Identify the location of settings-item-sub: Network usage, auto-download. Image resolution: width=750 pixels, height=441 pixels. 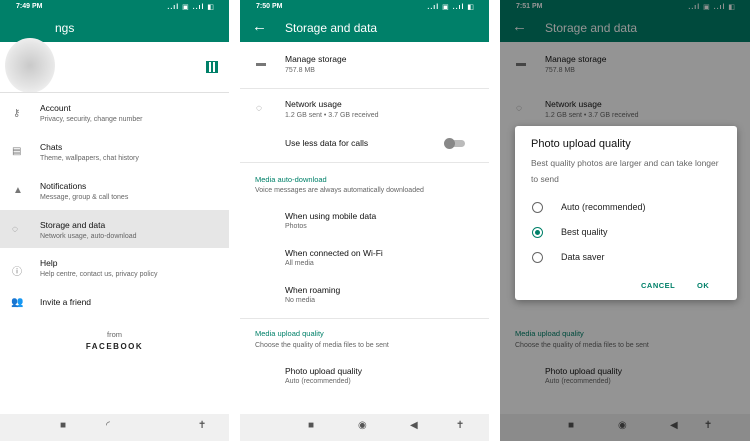
(88, 236).